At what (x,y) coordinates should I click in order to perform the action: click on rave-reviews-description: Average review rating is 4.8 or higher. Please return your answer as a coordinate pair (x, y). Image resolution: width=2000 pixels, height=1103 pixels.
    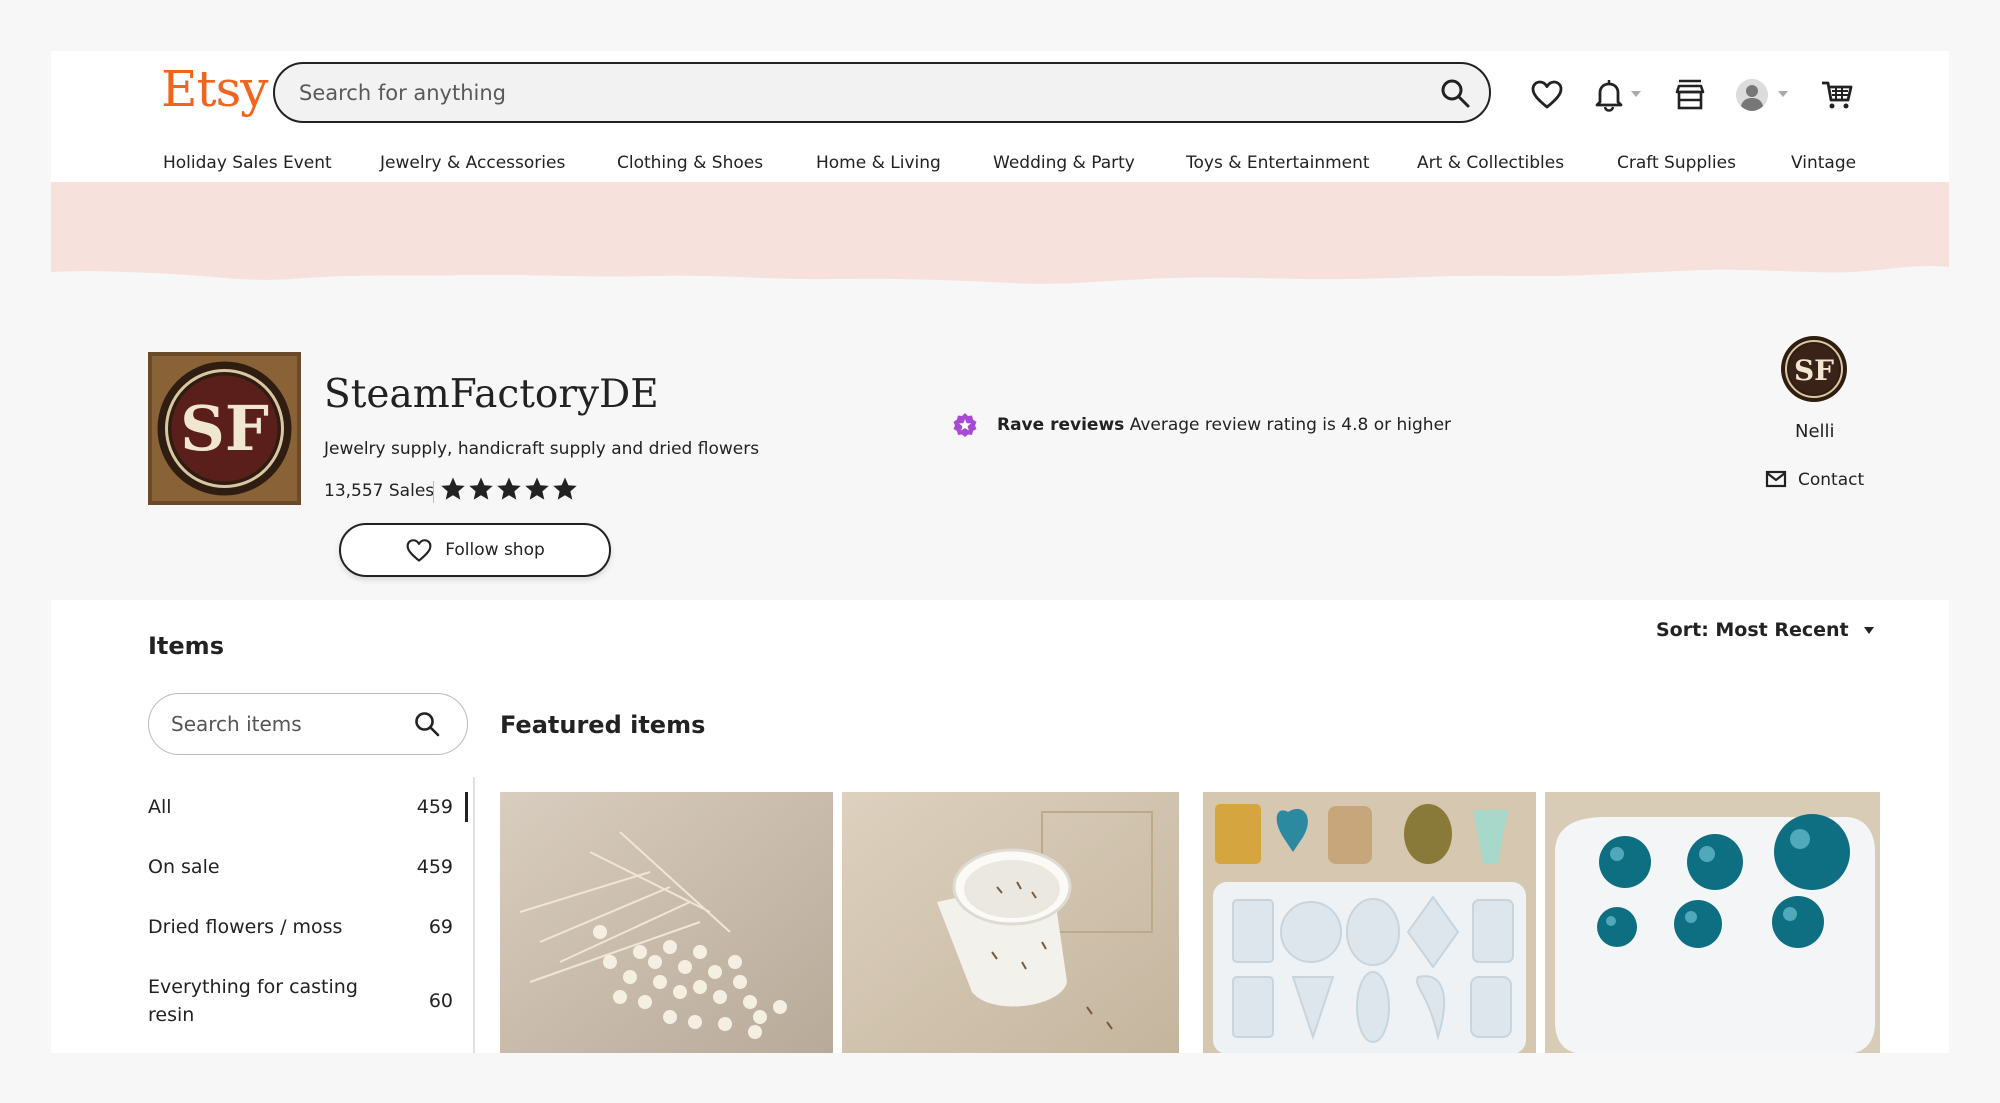
    Looking at the image, I should click on (1290, 425).